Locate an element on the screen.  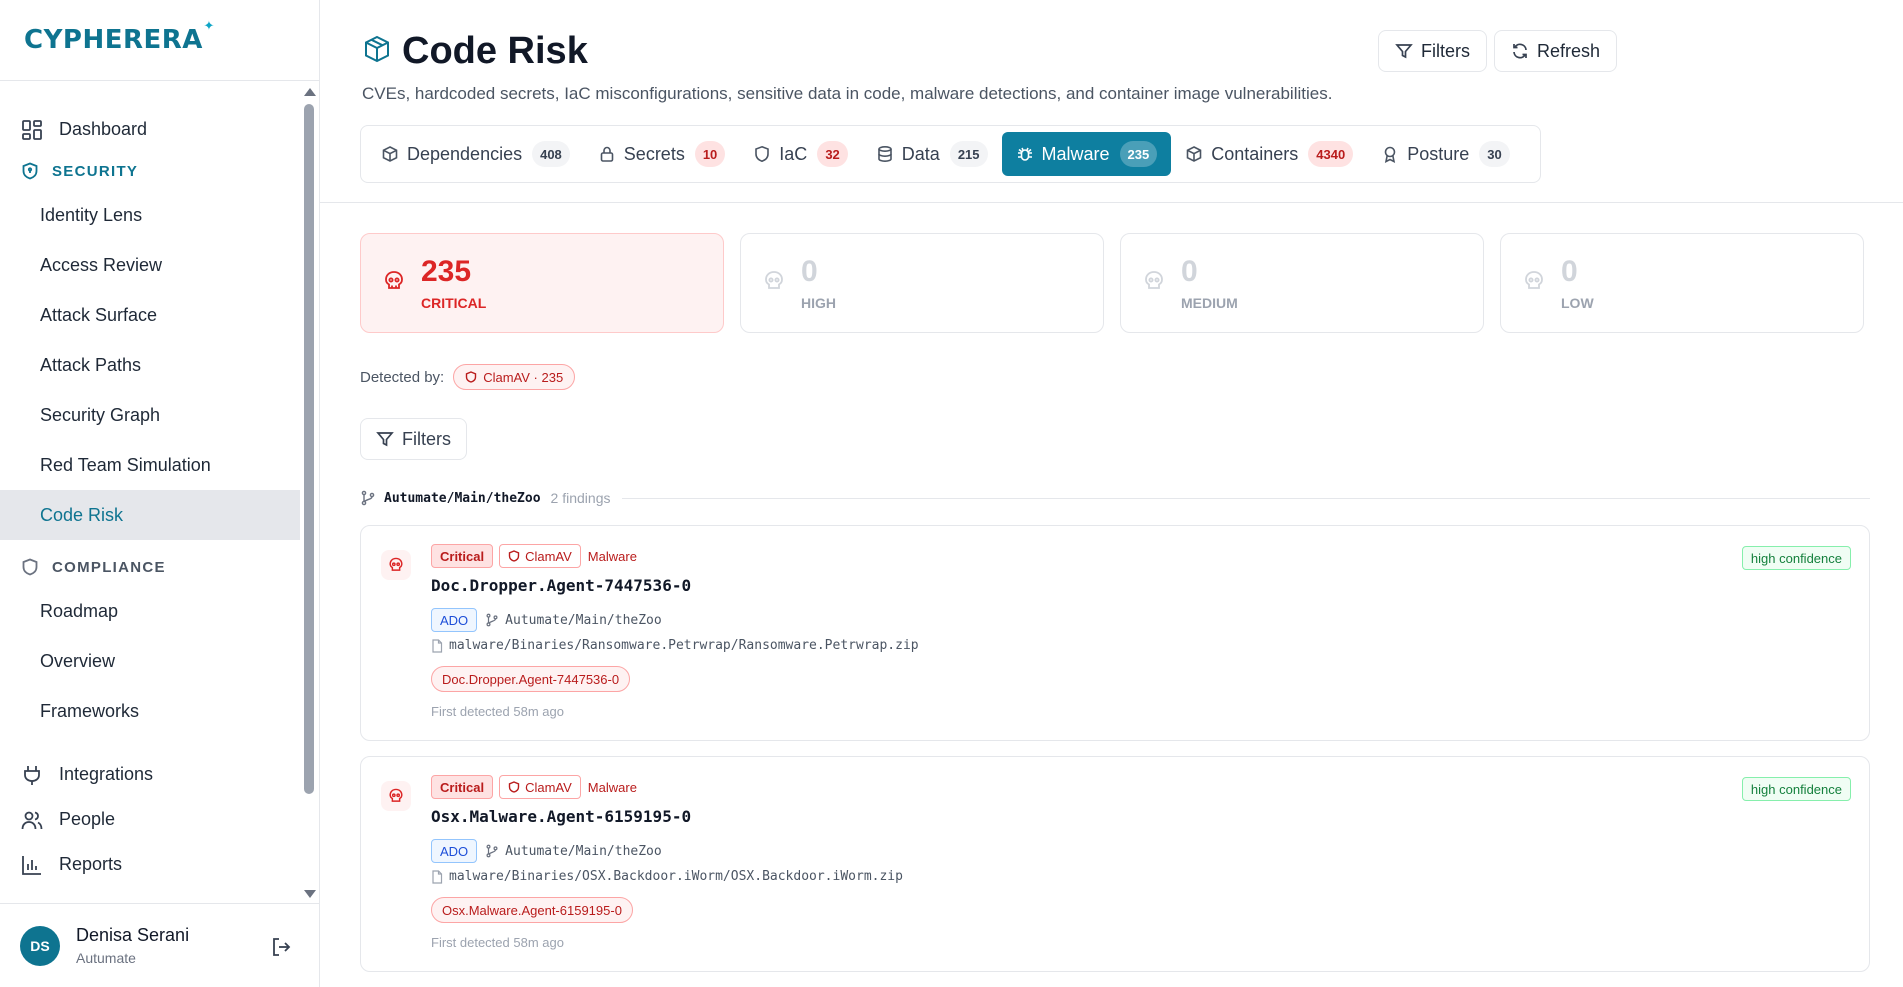
skull-icon is located at coordinates (396, 796).